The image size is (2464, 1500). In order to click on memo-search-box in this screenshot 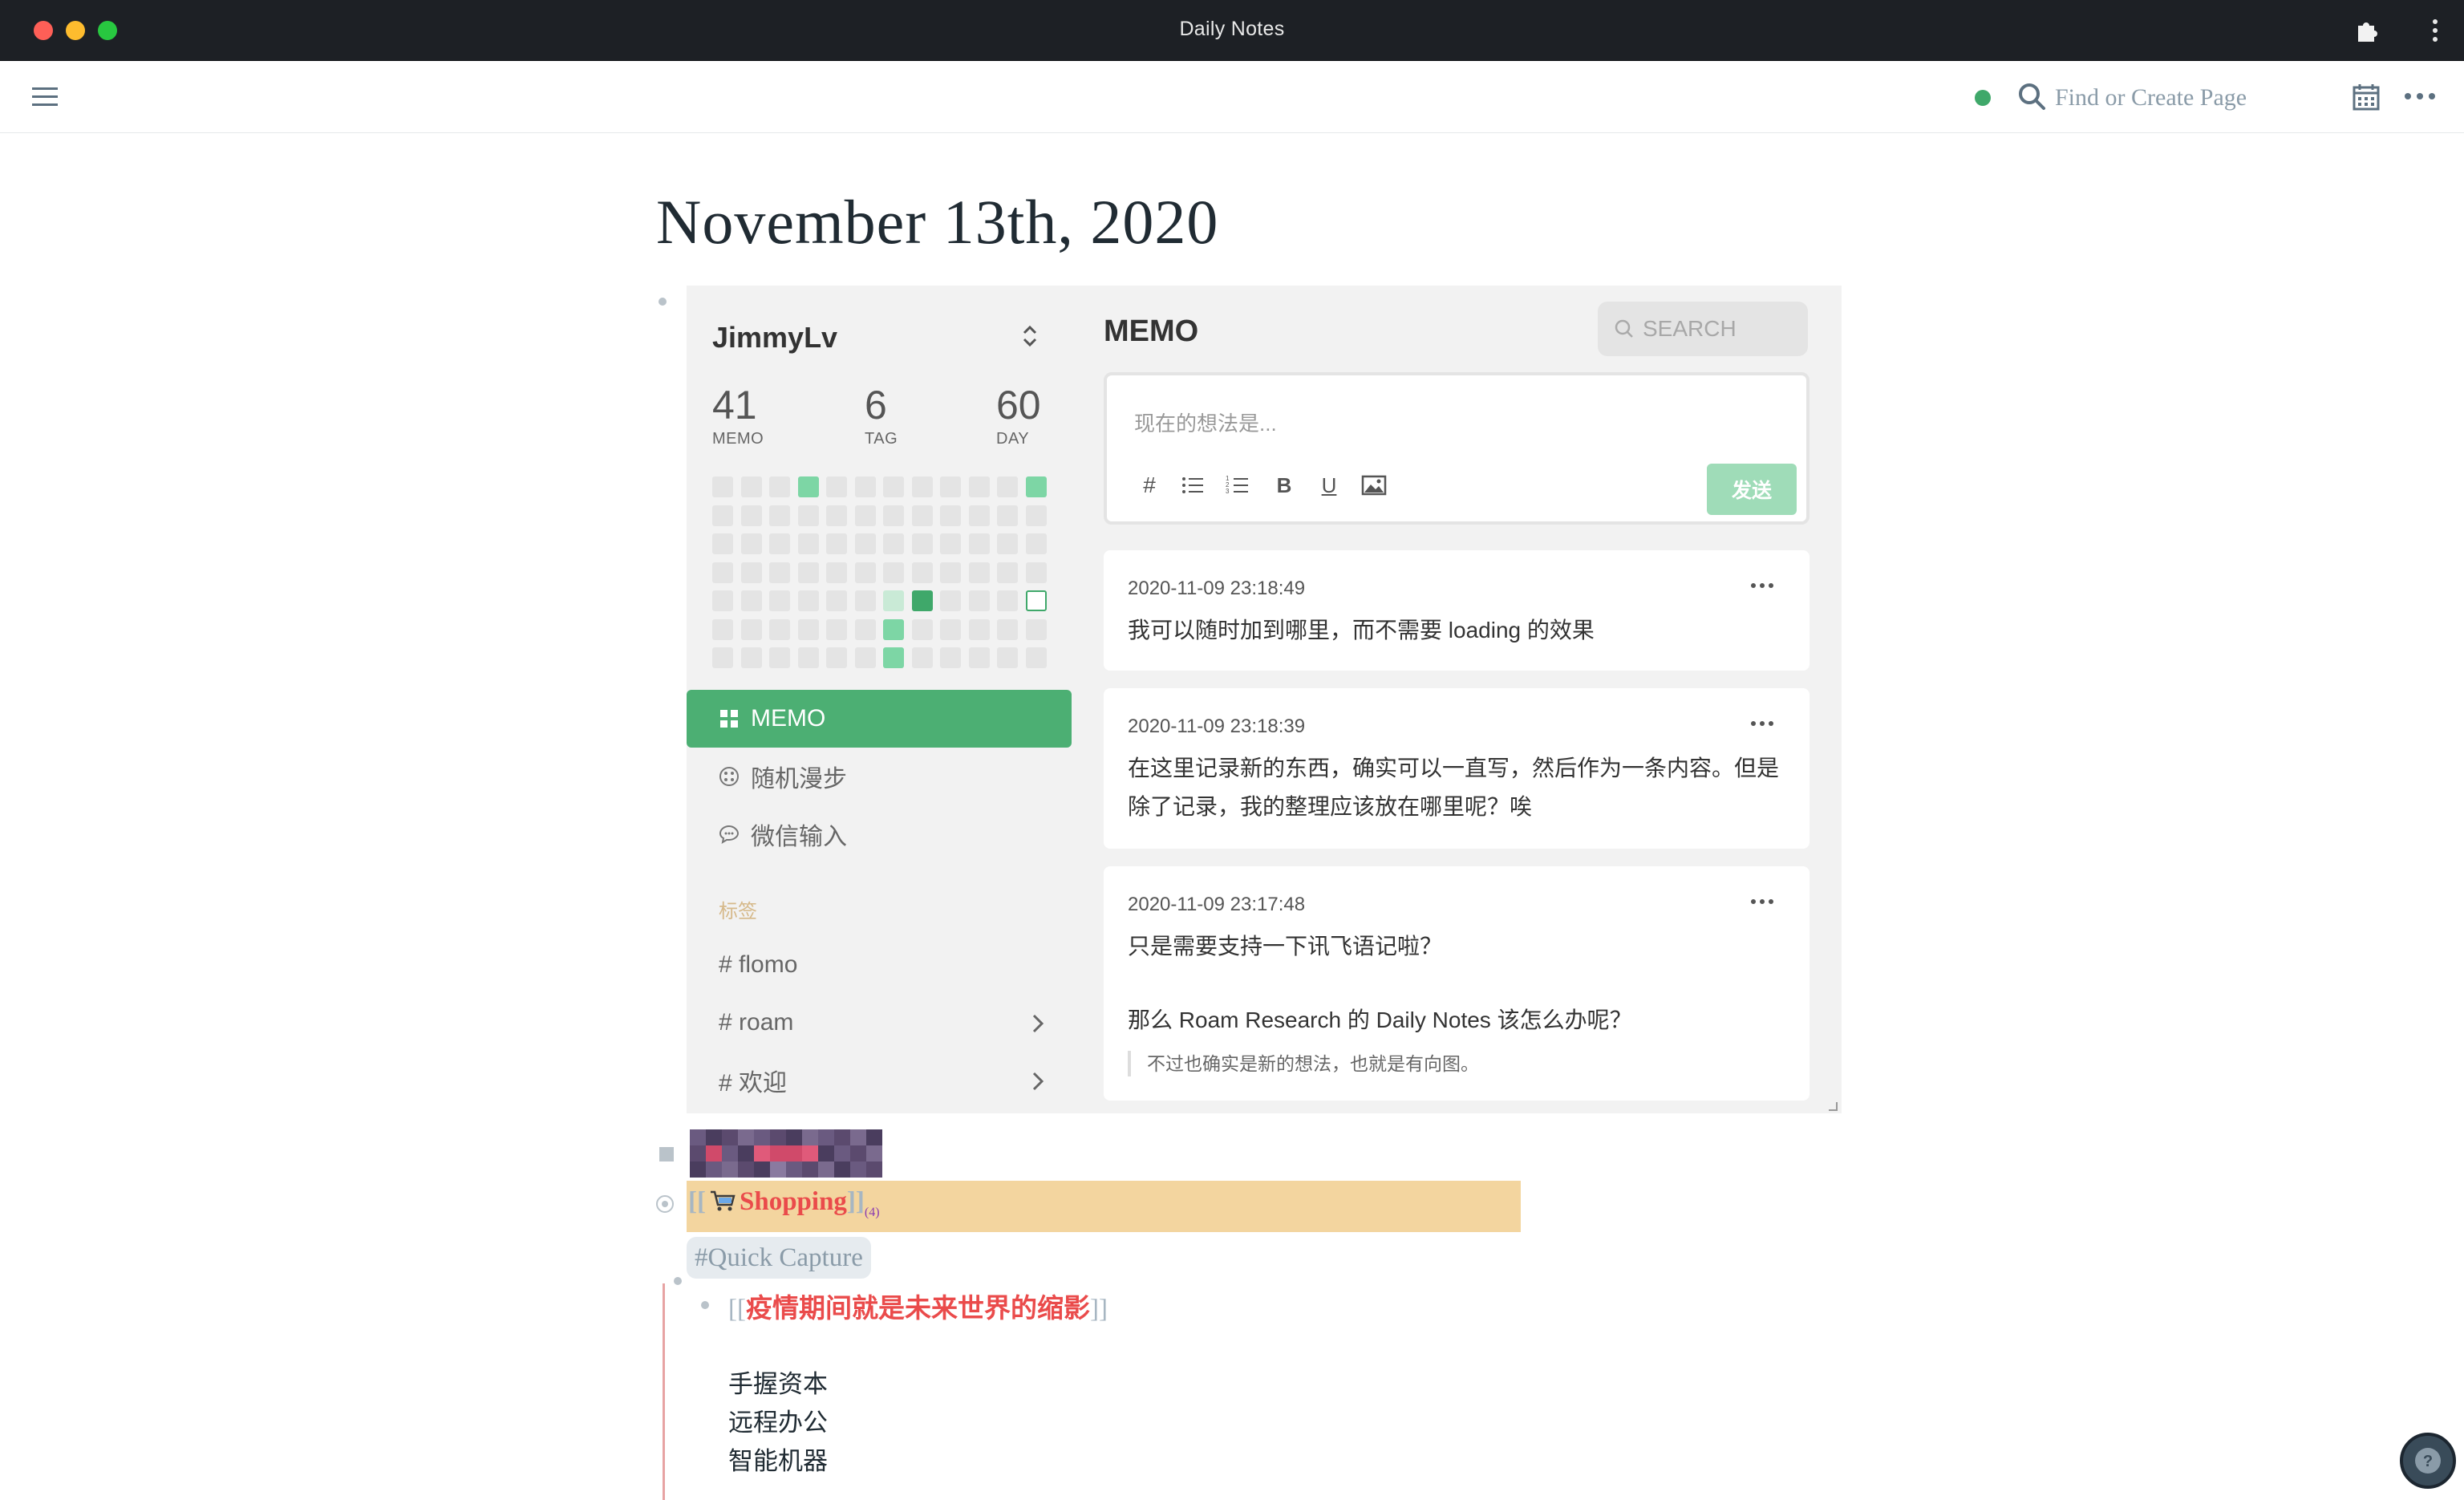, I will do `click(1703, 329)`.